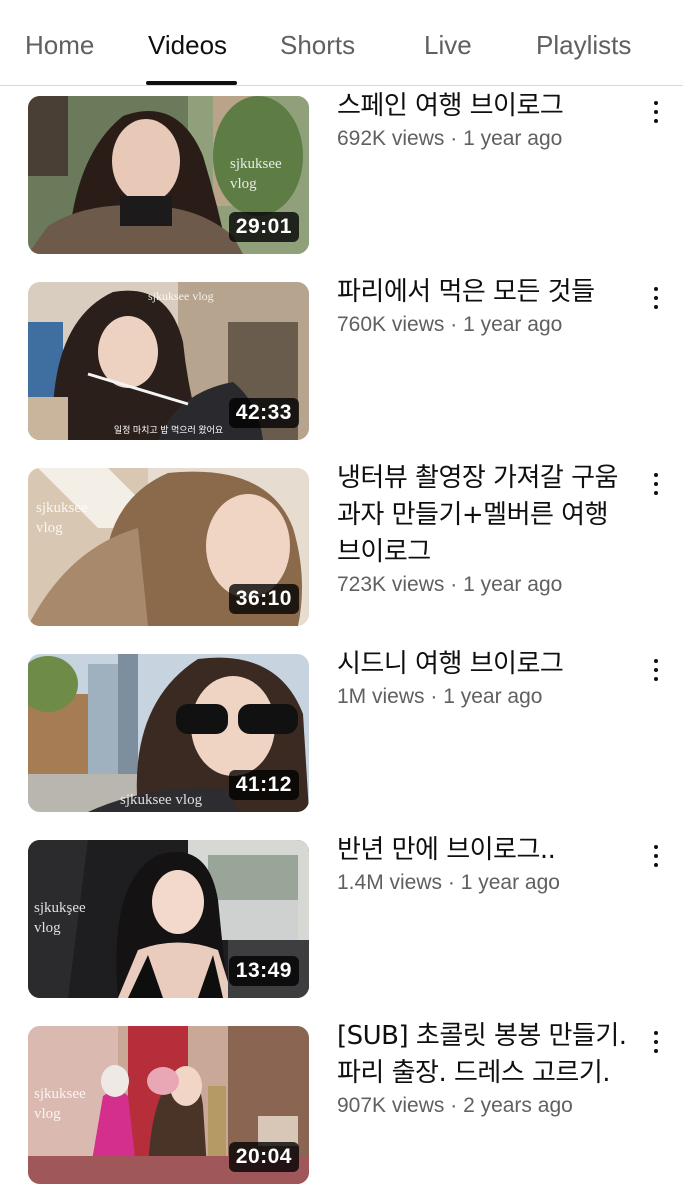  Describe the element at coordinates (317, 45) in the screenshot. I see `tab-shorts: Shorts` at that location.